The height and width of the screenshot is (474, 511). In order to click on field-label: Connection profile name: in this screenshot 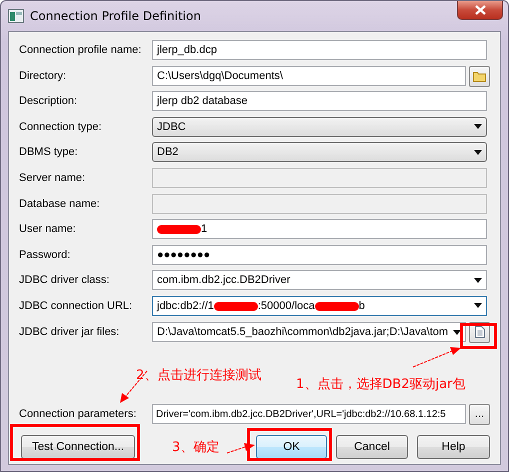, I will do `click(80, 50)`.